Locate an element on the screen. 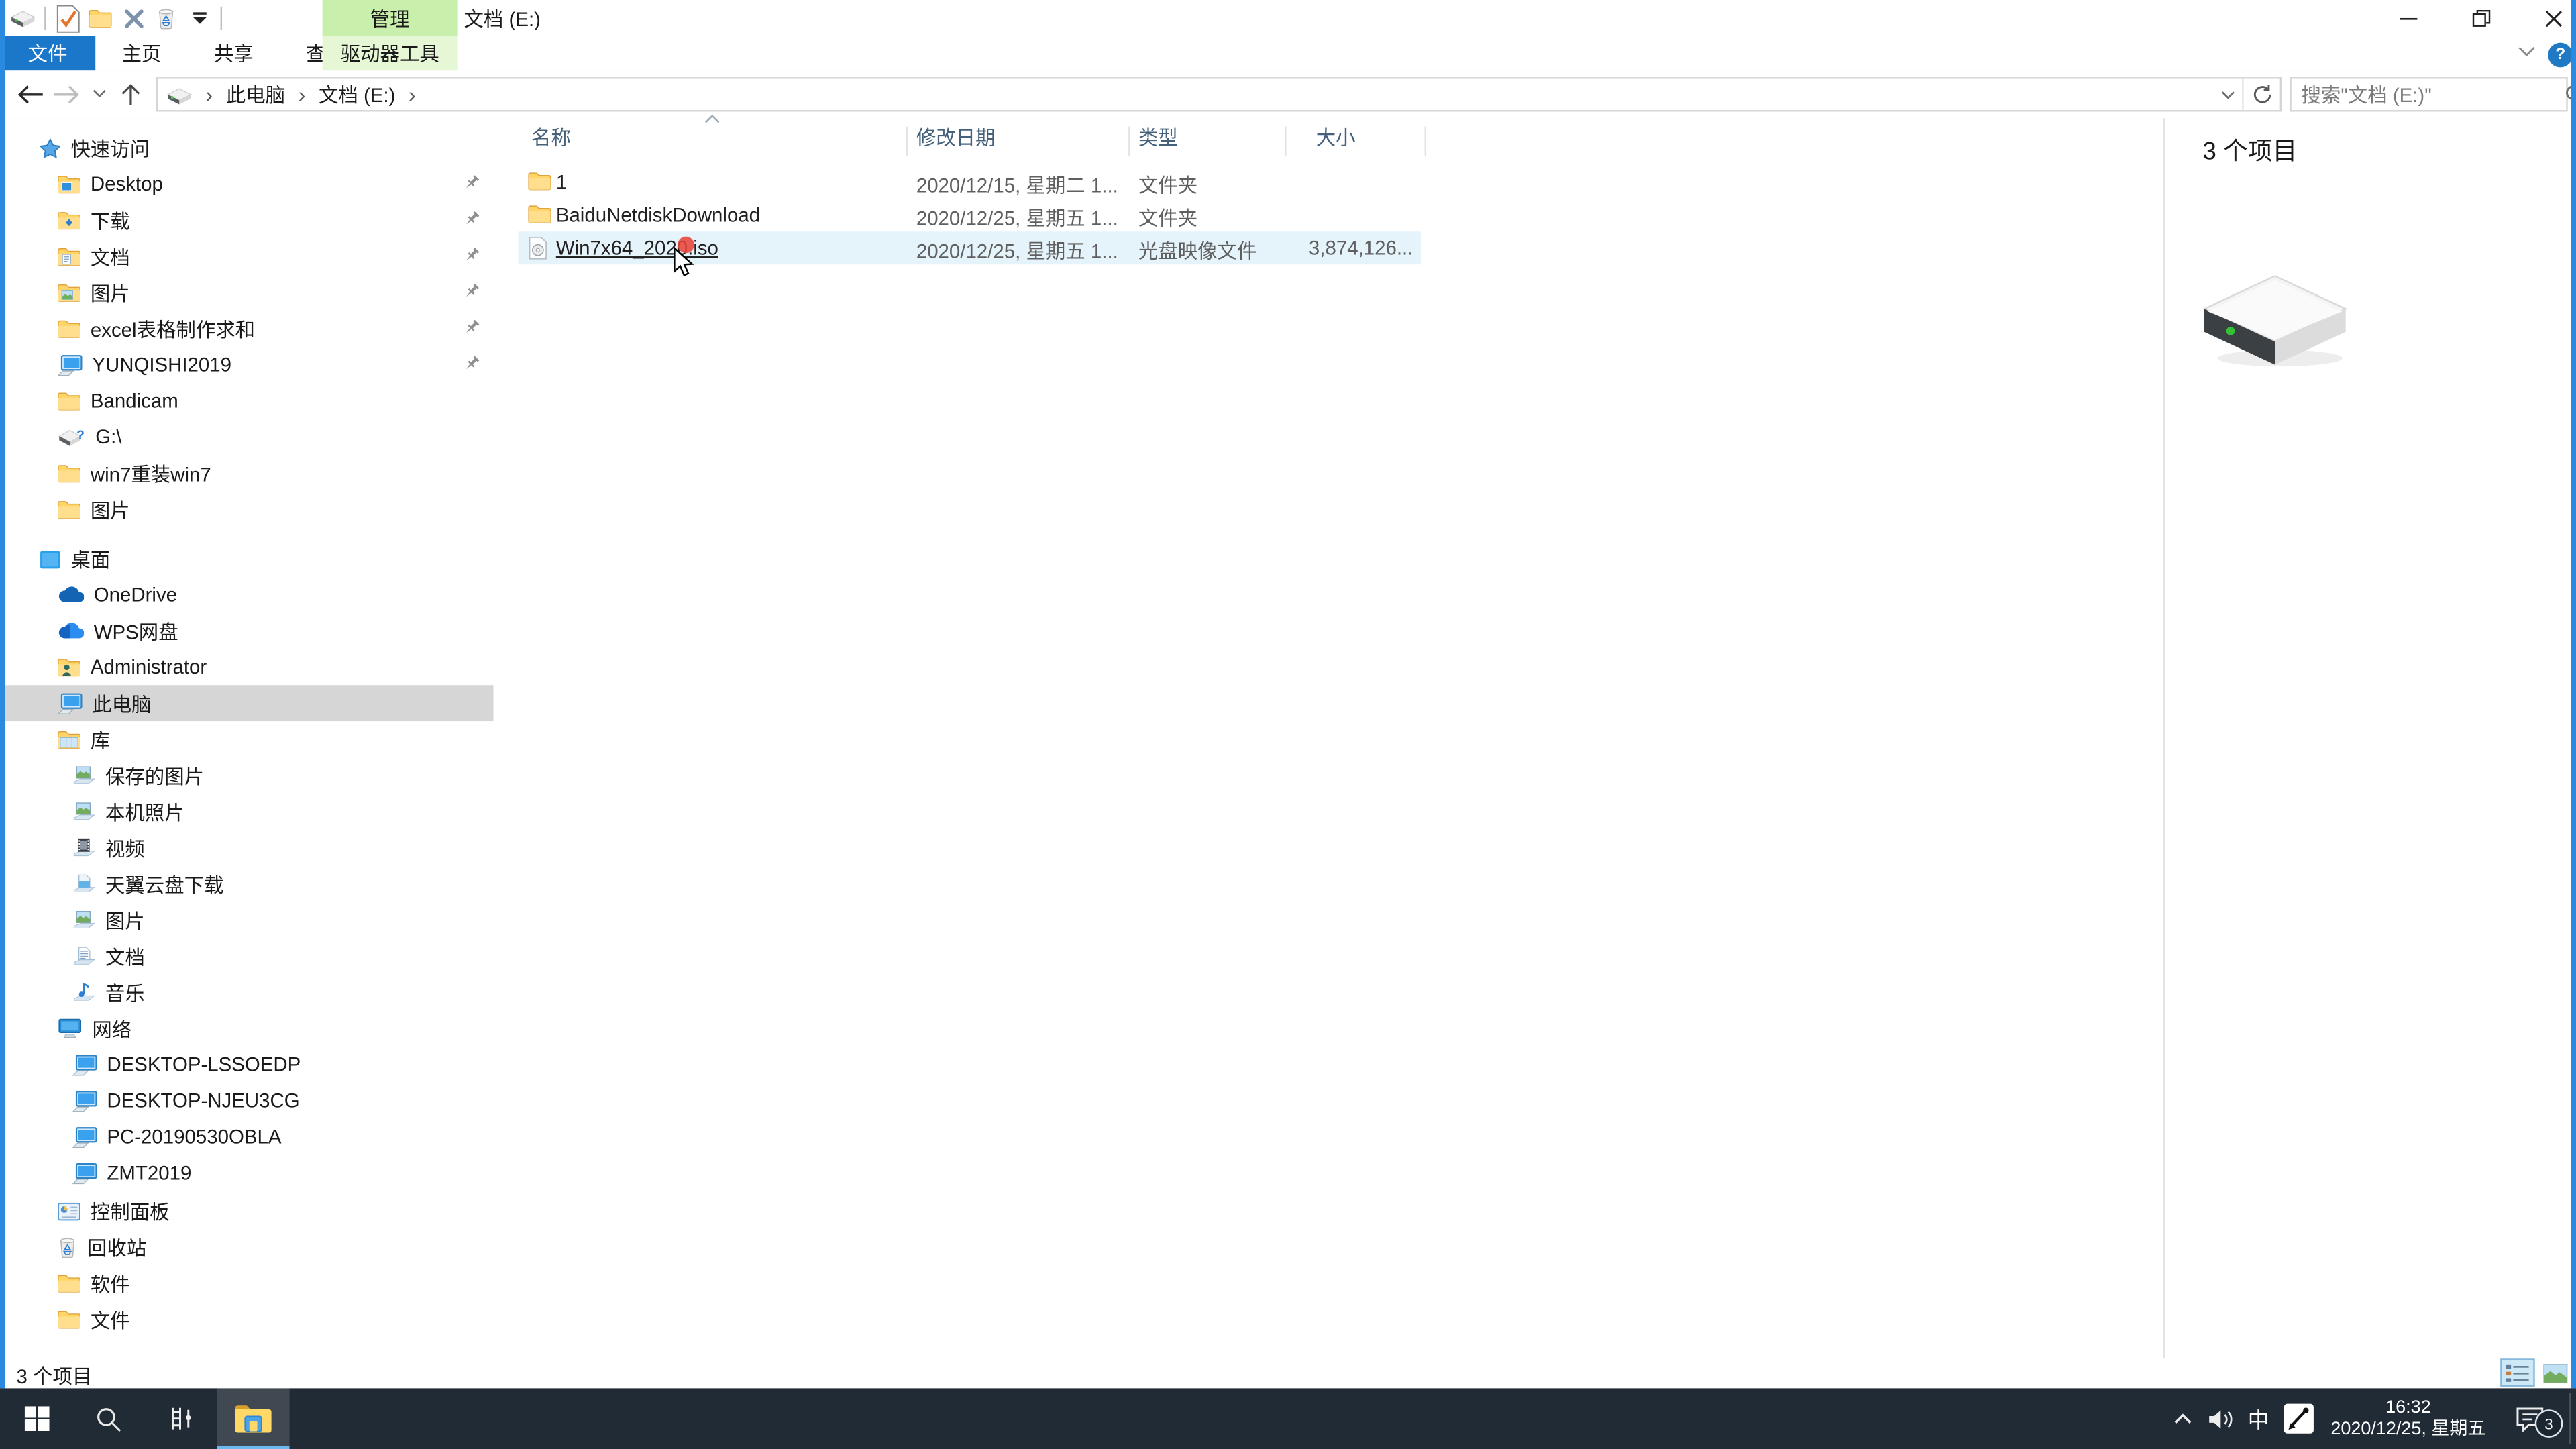 The image size is (2576, 1449). tree-item: PC-20190530OBLA is located at coordinates (247, 1137).